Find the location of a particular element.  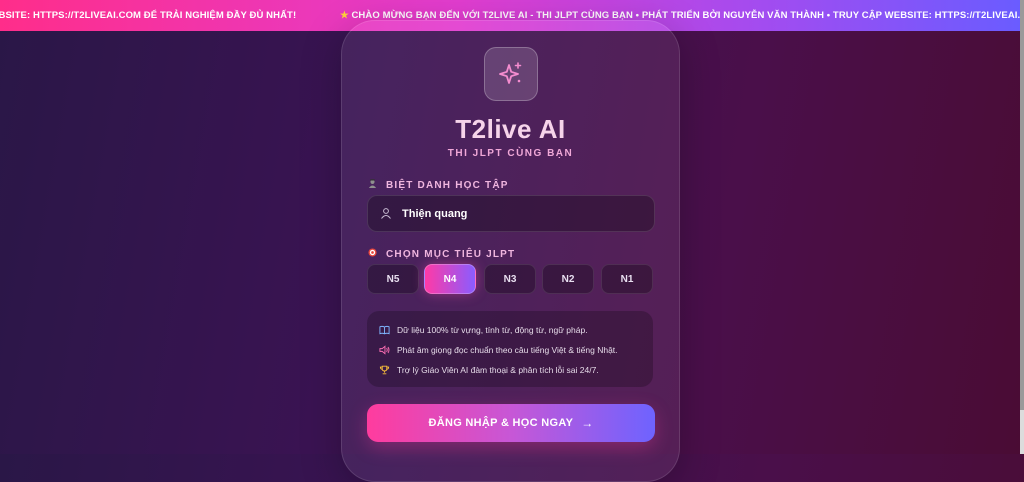

target-label: CHỌN MỤC TIÊU JLPT is located at coordinates (441, 254).